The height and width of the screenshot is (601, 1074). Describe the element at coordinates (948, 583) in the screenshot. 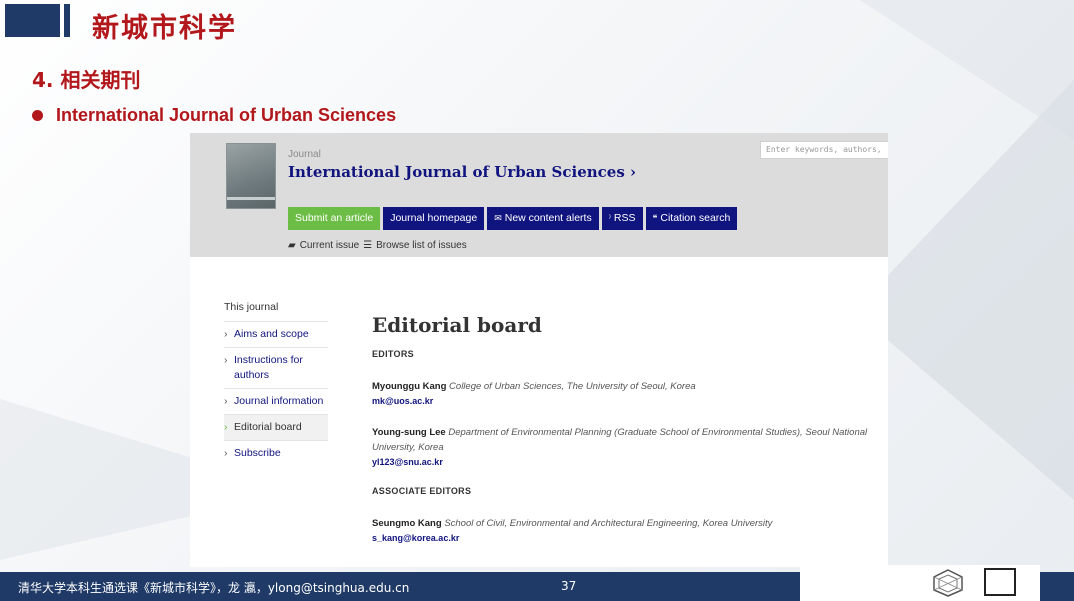

I see `university-emblem-icon` at that location.